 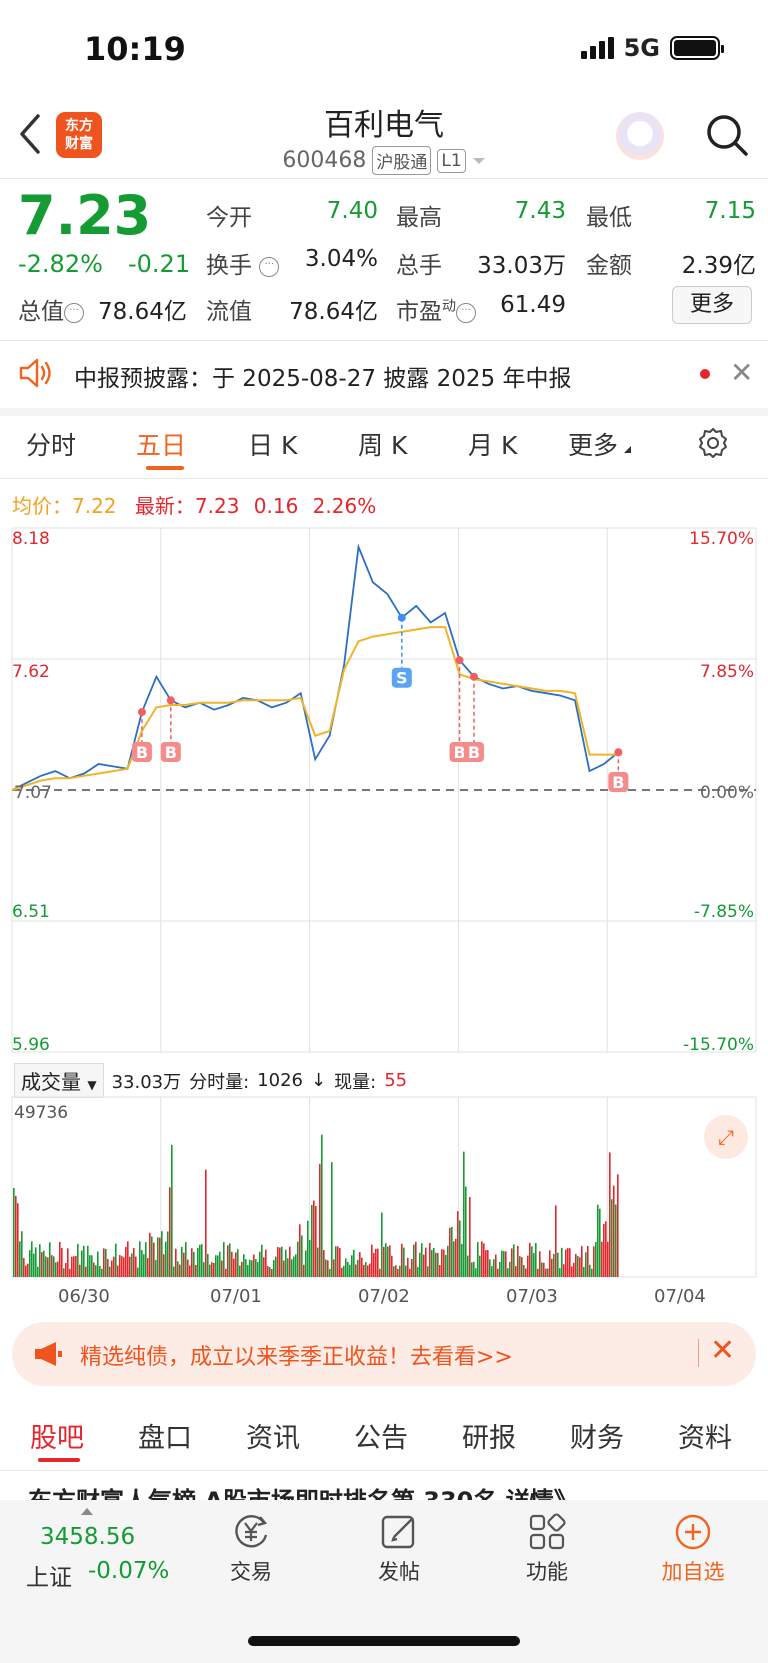 What do you see at coordinates (382, 444) in the screenshot?
I see `tab-weekly-k: 周 K` at bounding box center [382, 444].